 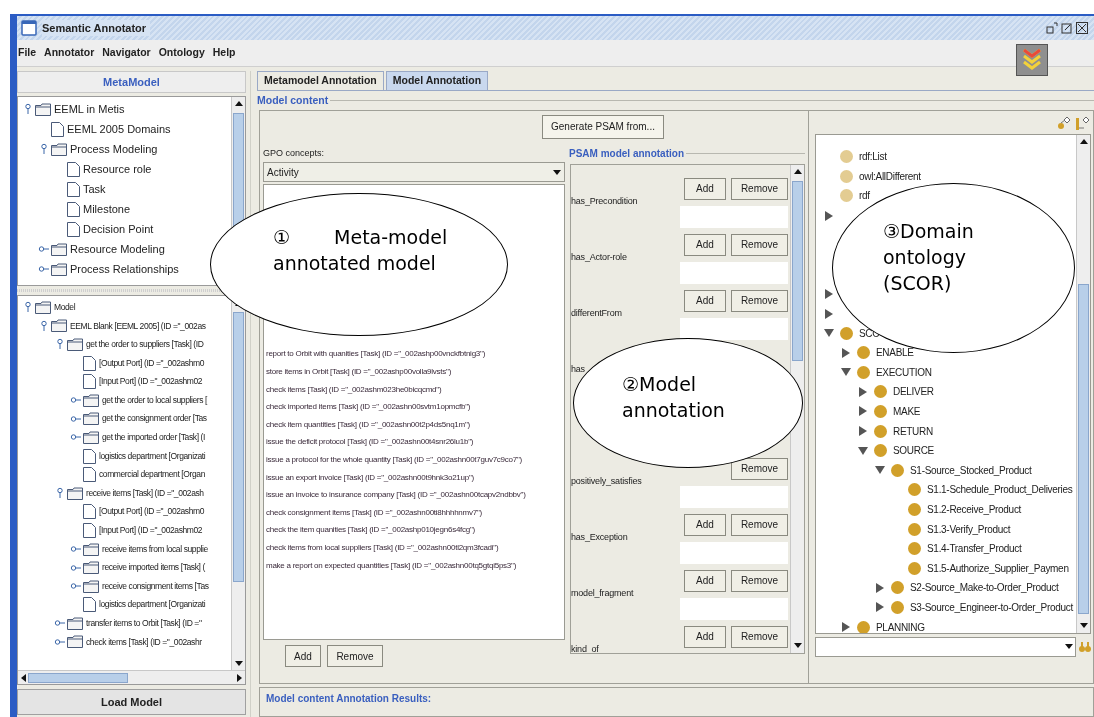 I want to click on tree-item: Milestone, so click(x=107, y=209).